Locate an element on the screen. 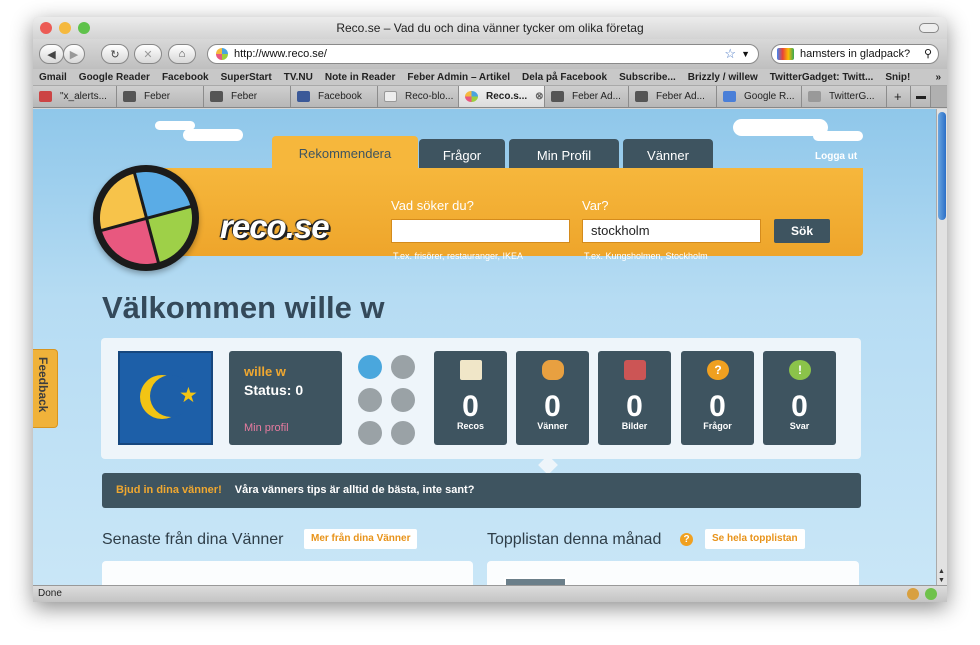 The image size is (980, 645). exclamation-icon: ! is located at coordinates (800, 370).